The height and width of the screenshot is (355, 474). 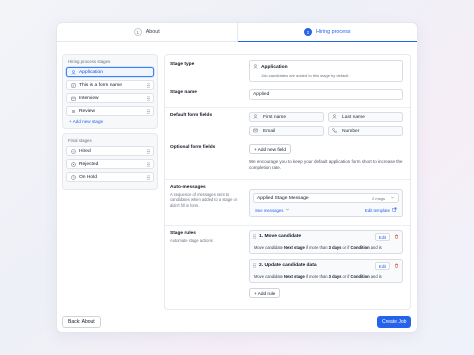 I want to click on mail-icon, so click(x=256, y=131).